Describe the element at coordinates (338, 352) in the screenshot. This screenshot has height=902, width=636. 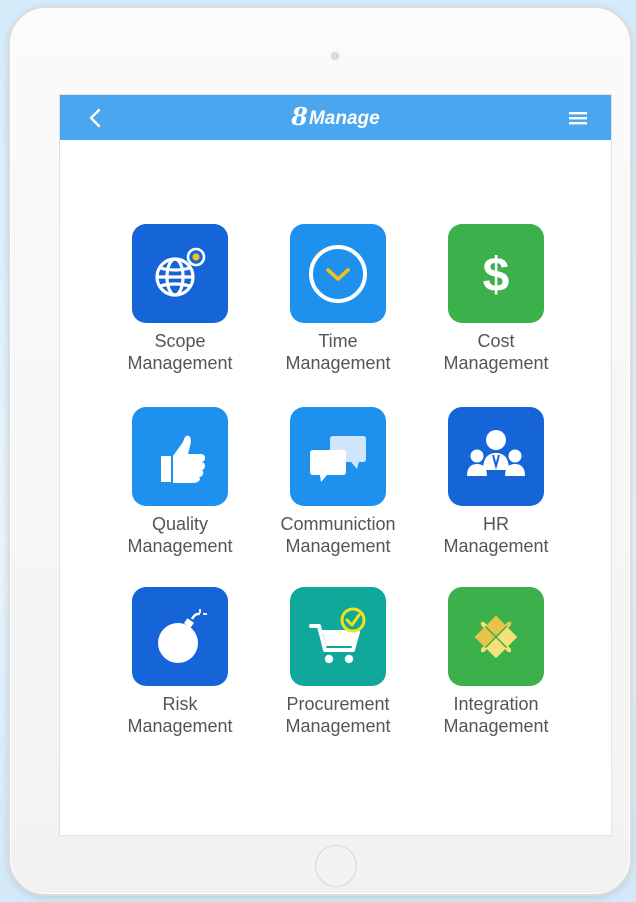
I see `module-label: Time Management` at that location.